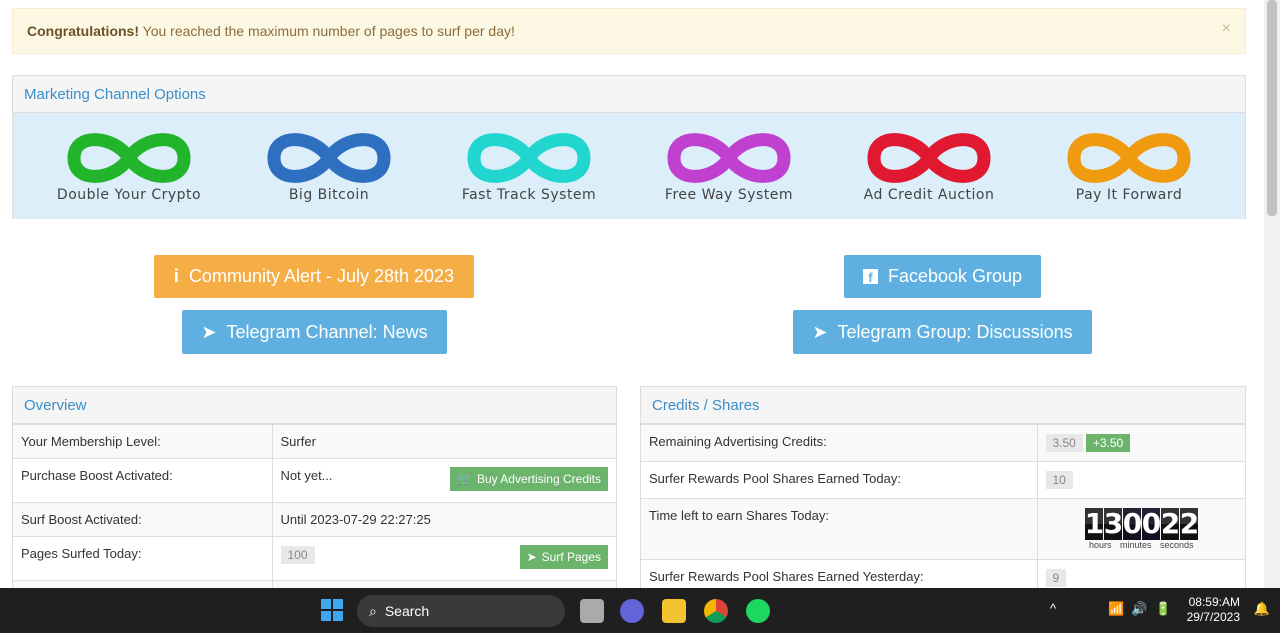 The height and width of the screenshot is (633, 1280). What do you see at coordinates (1272, 294) in the screenshot?
I see `scrollbar` at bounding box center [1272, 294].